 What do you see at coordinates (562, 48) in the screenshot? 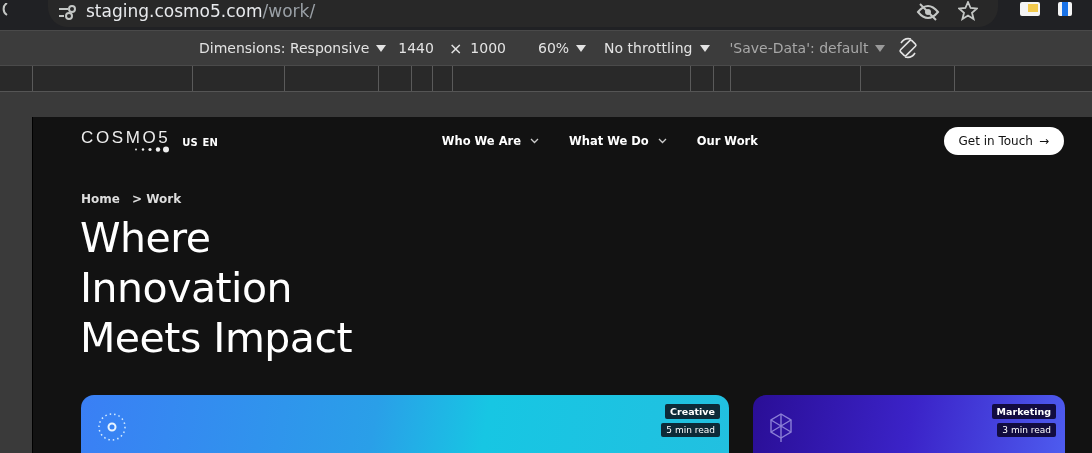
I see `zoom-dropdown: 60%` at bounding box center [562, 48].